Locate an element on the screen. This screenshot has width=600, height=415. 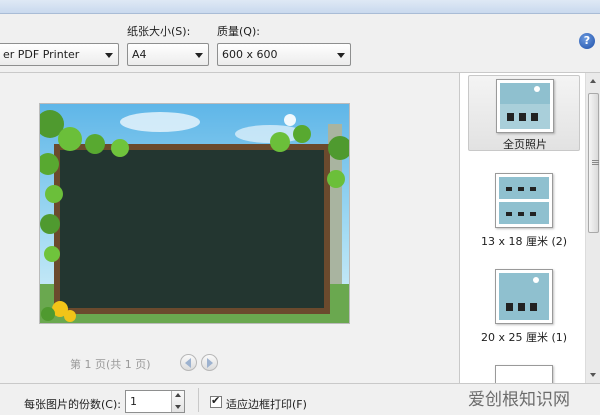
layout-item-label: 13 x 18 厘米 (2) is located at coordinates (524, 241).